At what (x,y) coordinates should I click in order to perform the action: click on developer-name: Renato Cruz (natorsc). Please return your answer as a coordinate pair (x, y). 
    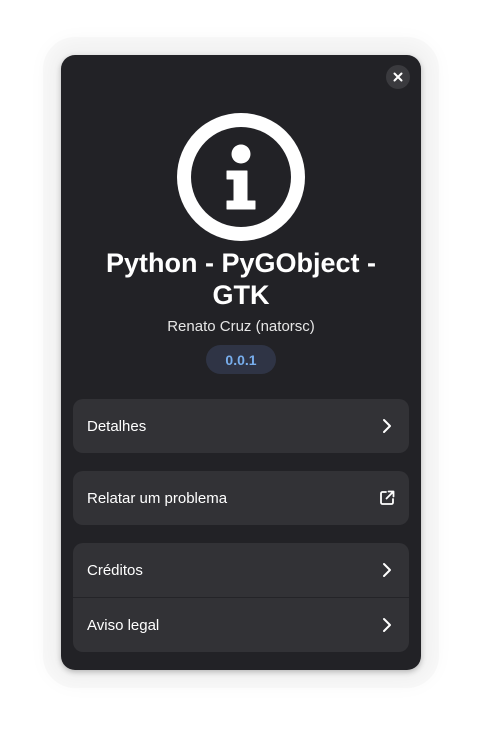
    Looking at the image, I should click on (241, 326).